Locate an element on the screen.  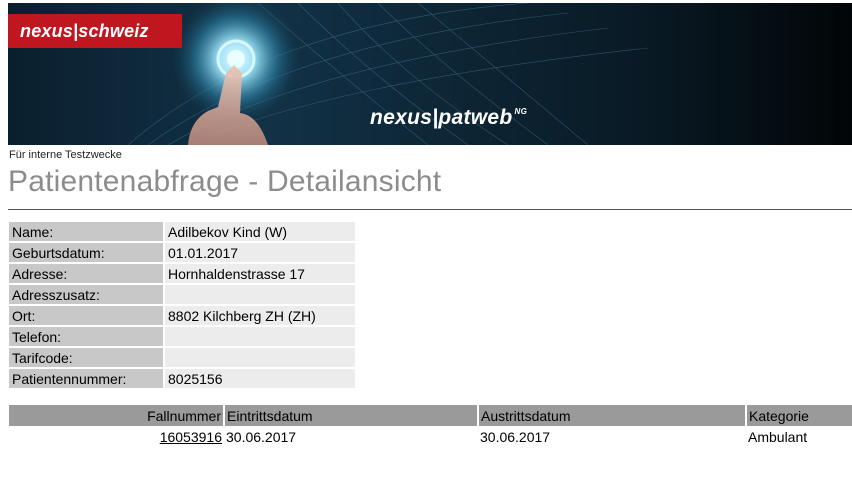
detail-label: Ort: is located at coordinates (87, 315).